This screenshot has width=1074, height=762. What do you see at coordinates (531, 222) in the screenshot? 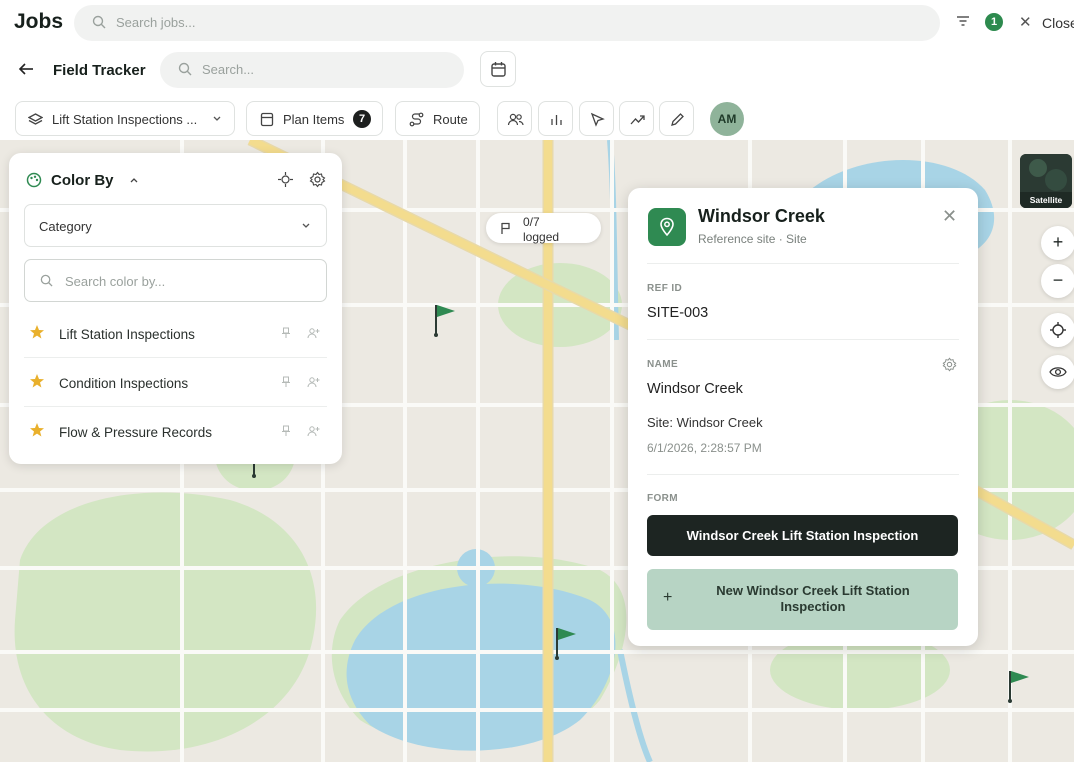
I see `logged-count: 0/7` at bounding box center [531, 222].